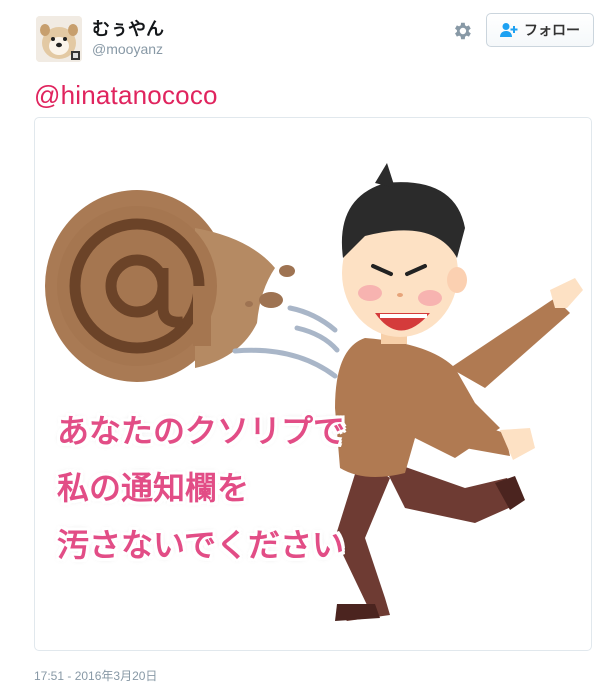 The image size is (613, 687). What do you see at coordinates (95, 675) in the screenshot?
I see `tweet-timestamp: 17:51 - 2016年3月20日` at bounding box center [95, 675].